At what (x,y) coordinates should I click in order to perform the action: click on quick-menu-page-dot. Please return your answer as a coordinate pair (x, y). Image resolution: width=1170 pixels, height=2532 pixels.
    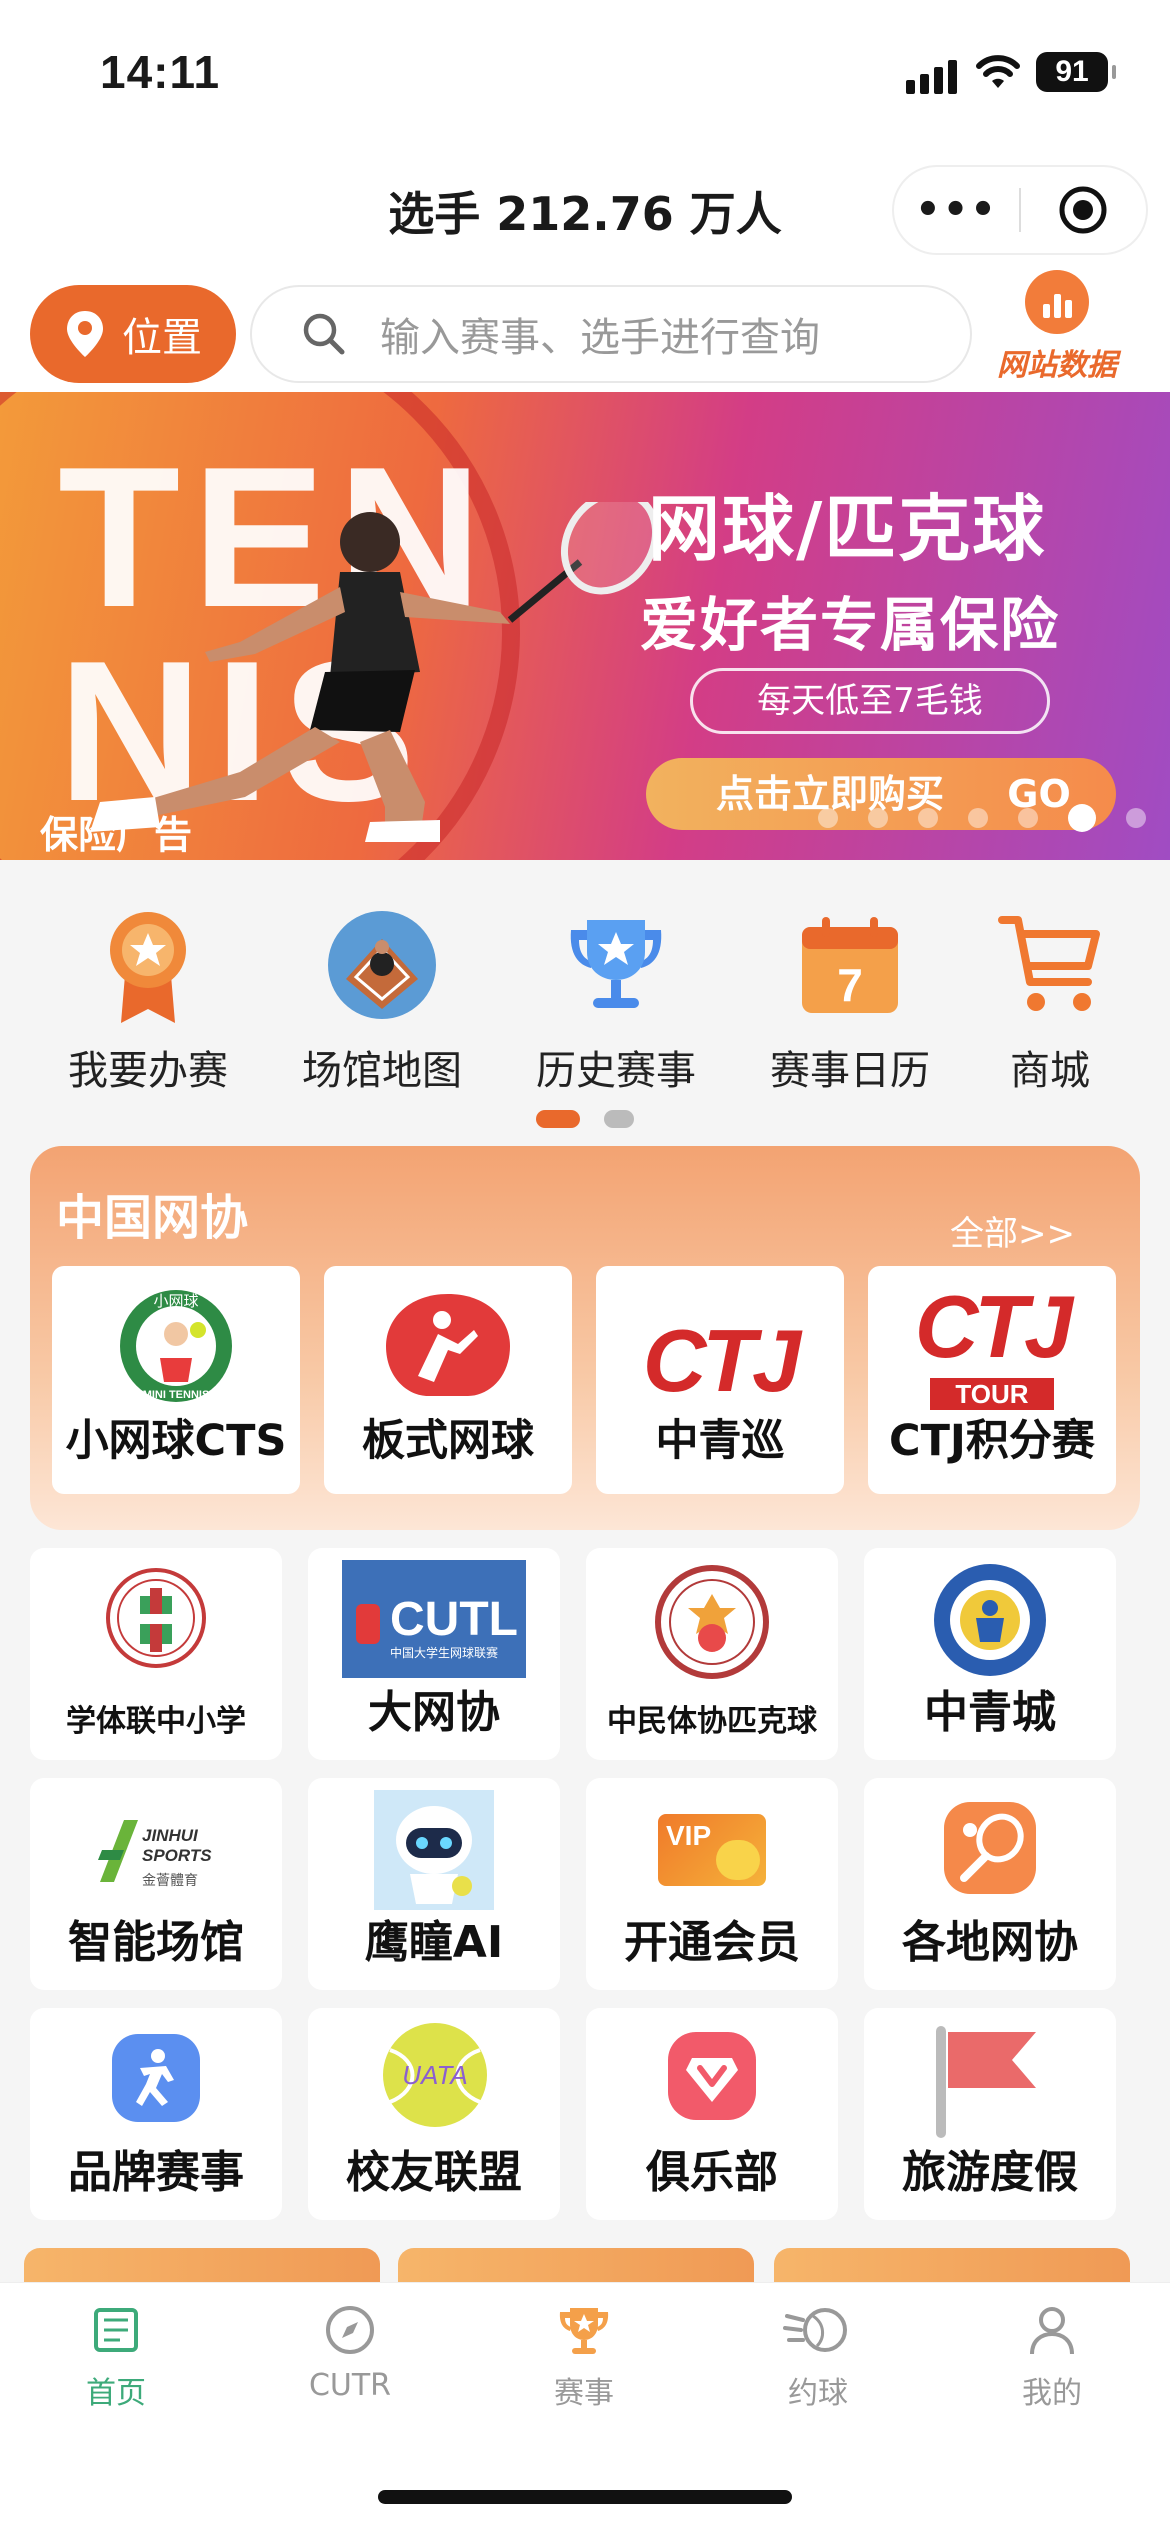
    Looking at the image, I should click on (619, 1119).